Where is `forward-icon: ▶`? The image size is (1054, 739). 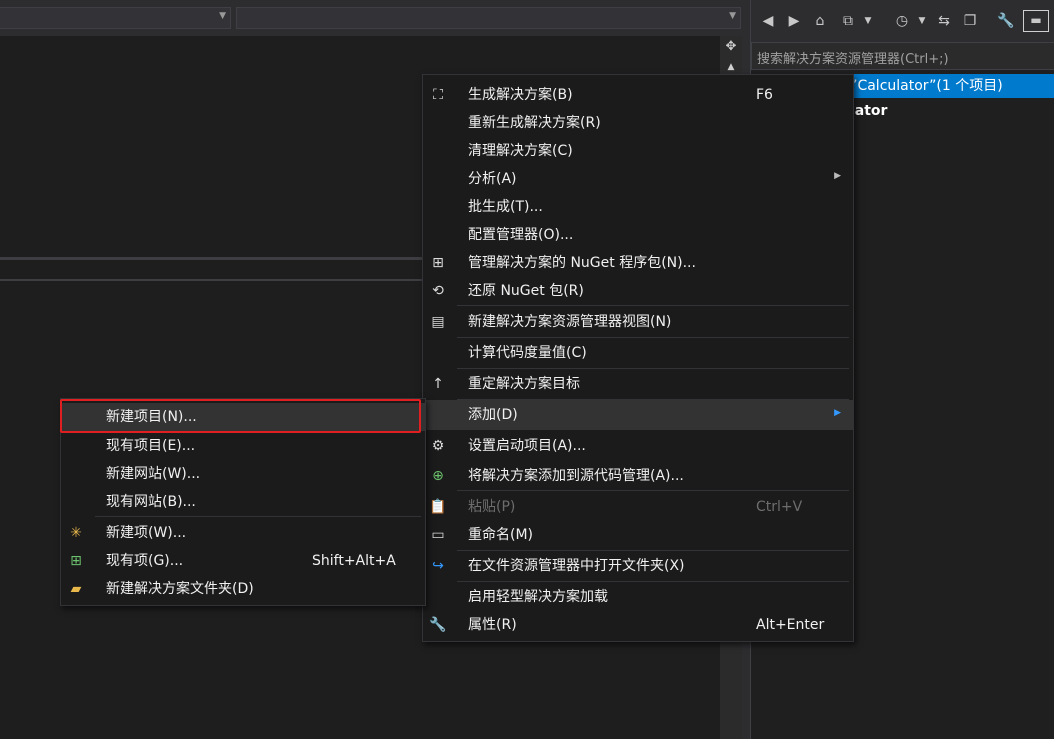
forward-icon: ▶ is located at coordinates (794, 21).